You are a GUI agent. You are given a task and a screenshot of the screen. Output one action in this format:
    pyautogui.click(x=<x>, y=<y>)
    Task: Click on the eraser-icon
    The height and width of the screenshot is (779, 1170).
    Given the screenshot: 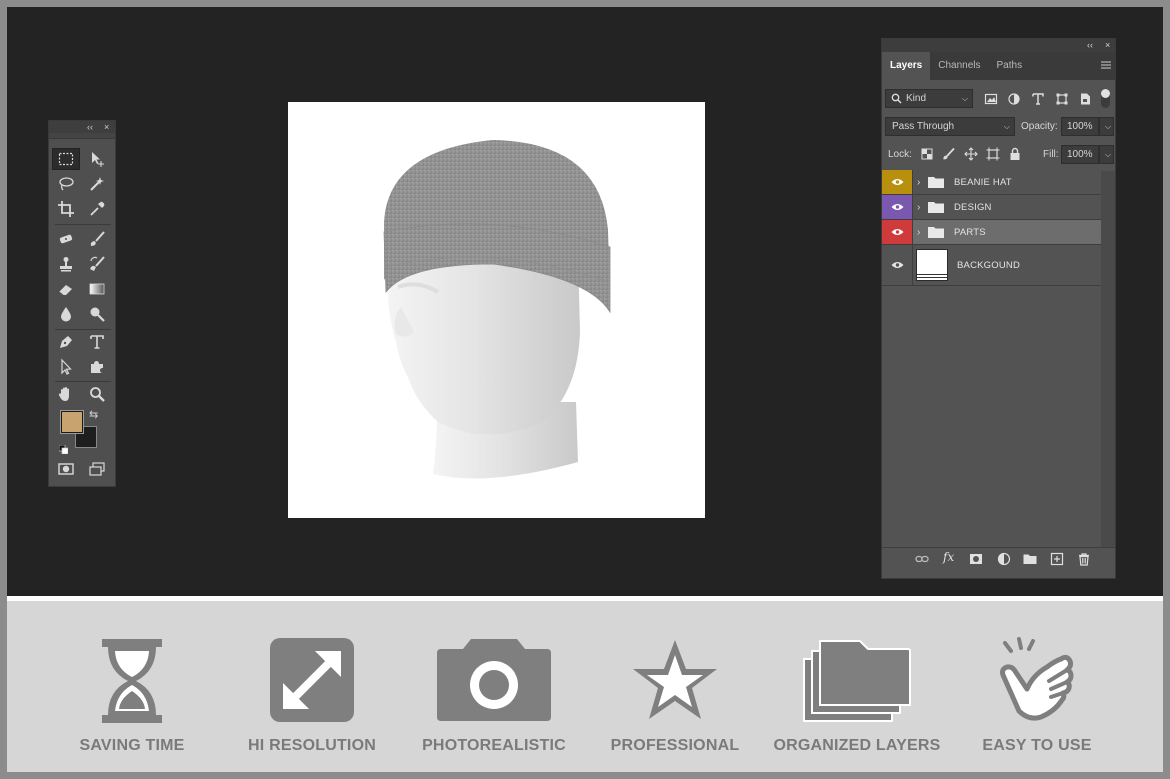 What is the action you would take?
    pyautogui.click(x=65, y=290)
    